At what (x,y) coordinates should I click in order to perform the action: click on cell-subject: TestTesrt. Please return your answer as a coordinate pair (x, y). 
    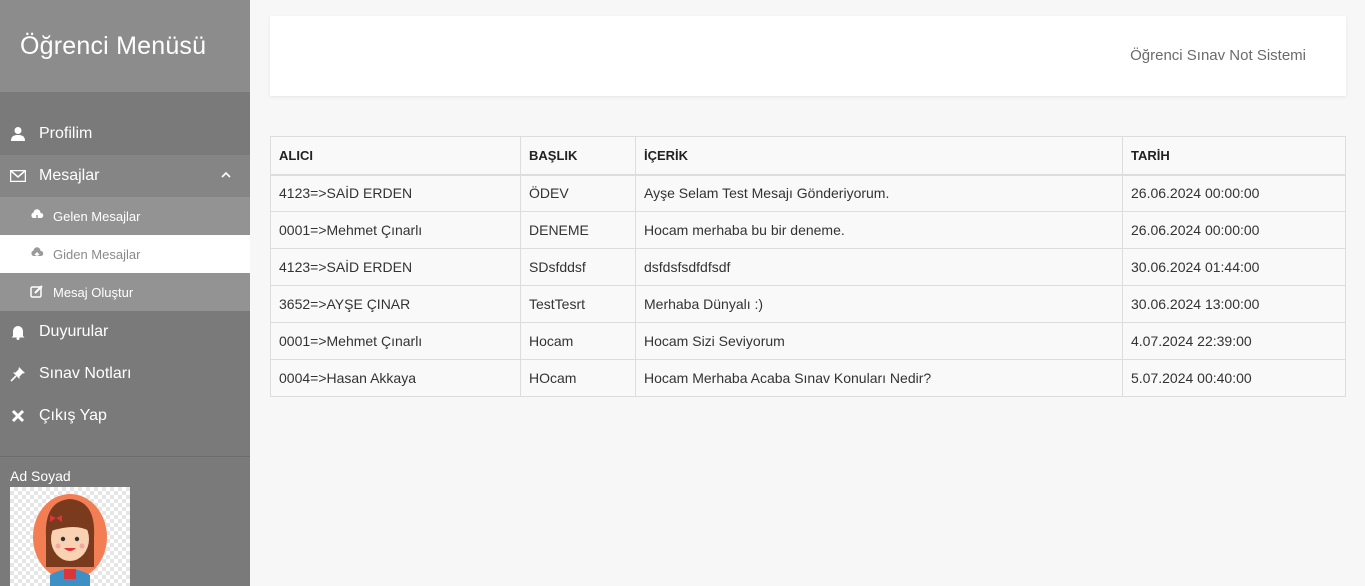
    Looking at the image, I should click on (578, 304).